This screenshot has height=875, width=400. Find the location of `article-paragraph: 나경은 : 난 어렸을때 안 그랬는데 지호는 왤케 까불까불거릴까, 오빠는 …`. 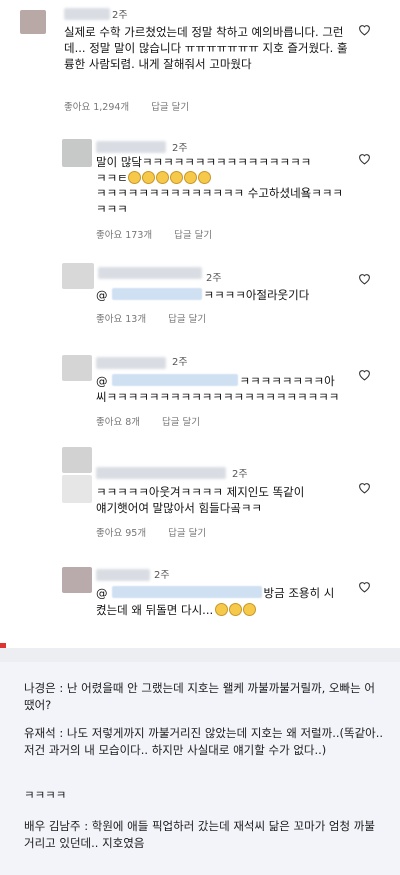

article-paragraph: 나경은 : 난 어렸을때 안 그랬는데 지호는 왤케 까불까불거릴까, 오빠는 … is located at coordinates (199, 696).